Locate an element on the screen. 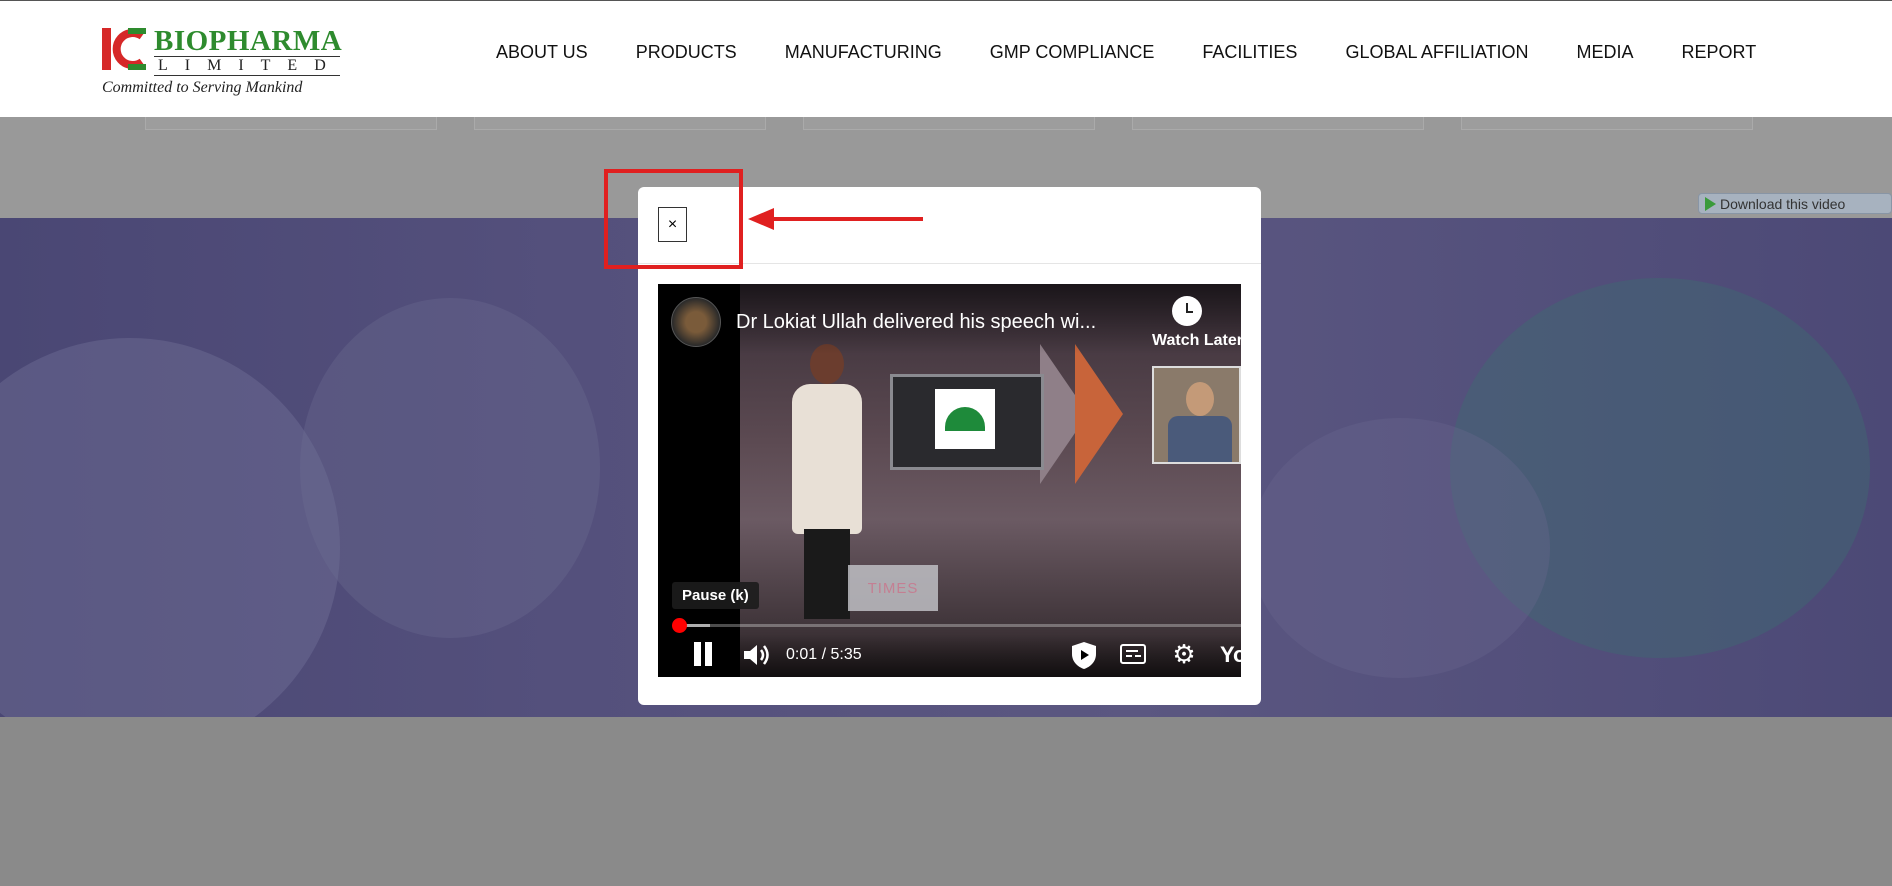  download-video-button: Download this video is located at coordinates (1795, 203).